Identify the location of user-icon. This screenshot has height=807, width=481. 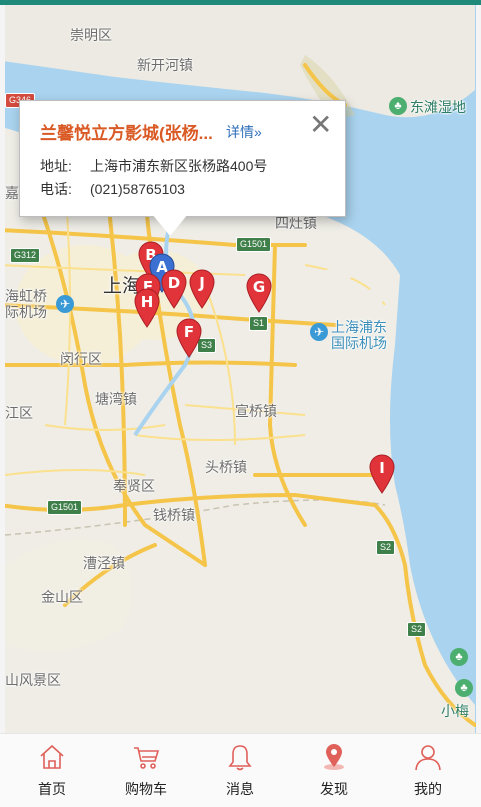
(428, 758).